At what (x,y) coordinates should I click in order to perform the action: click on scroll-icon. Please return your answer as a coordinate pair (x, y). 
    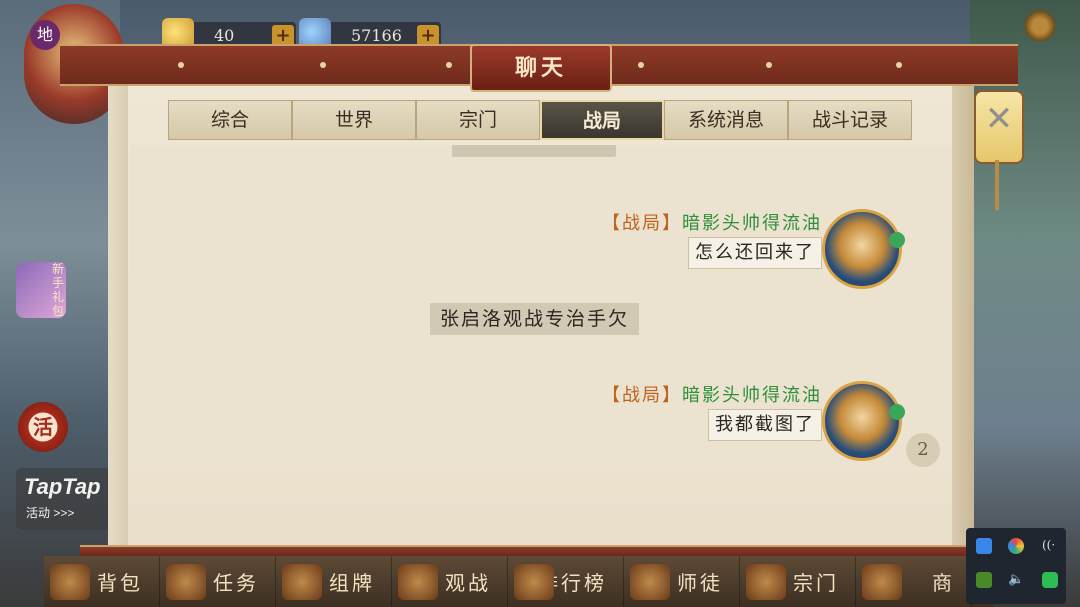
    Looking at the image, I should click on (186, 582).